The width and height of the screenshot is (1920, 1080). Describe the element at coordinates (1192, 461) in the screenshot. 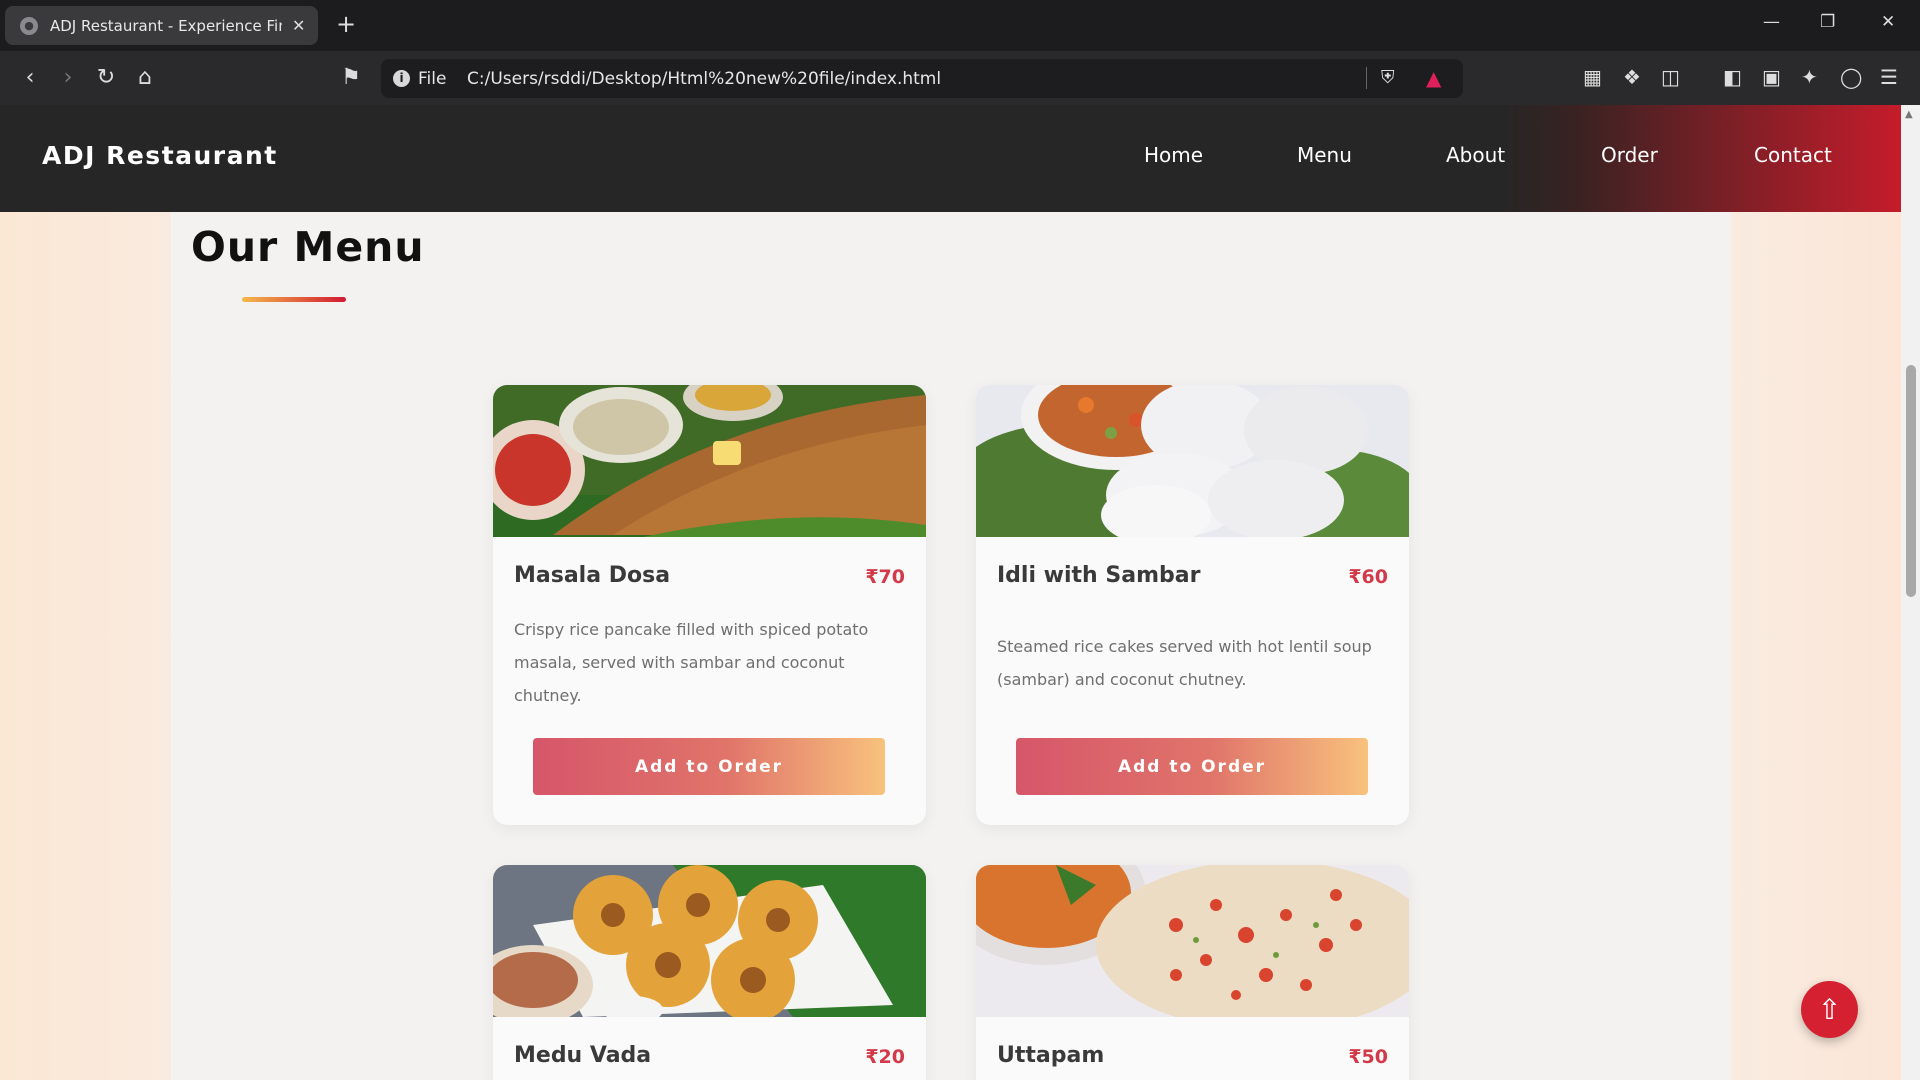

I see `idli-sambar-image` at that location.